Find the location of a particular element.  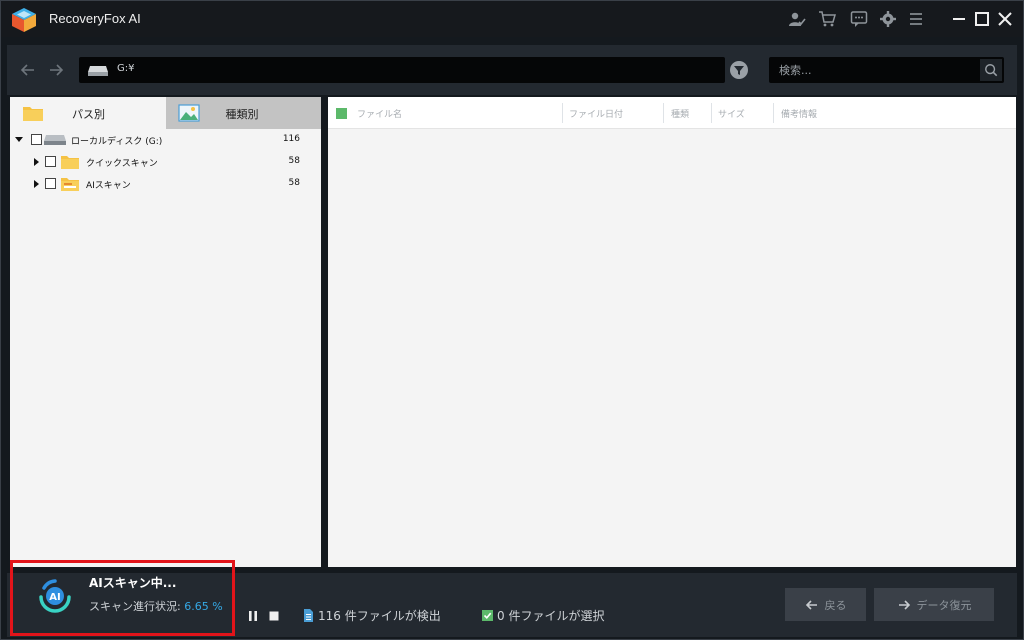

feedback-icon is located at coordinates (859, 19).